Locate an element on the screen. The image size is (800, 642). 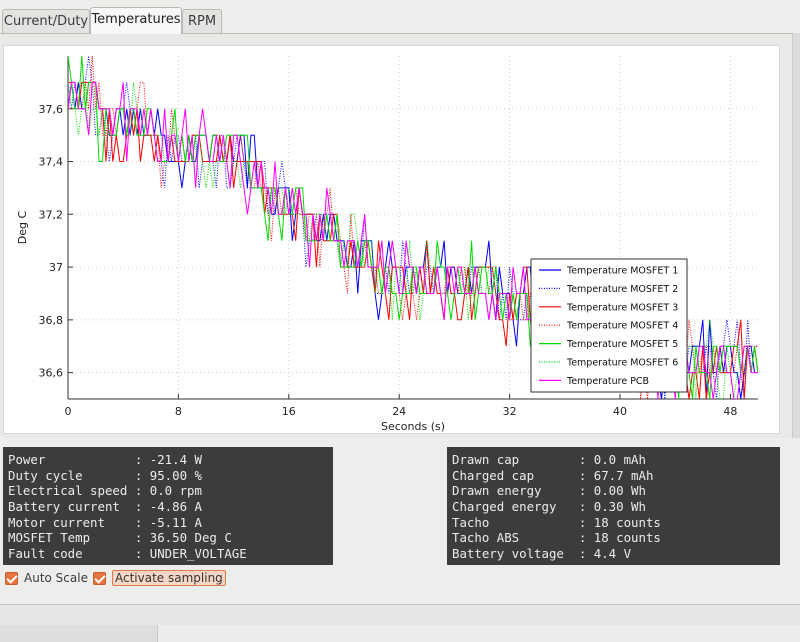
left-info-label: MOSFET Temp is located at coordinates (71, 538).